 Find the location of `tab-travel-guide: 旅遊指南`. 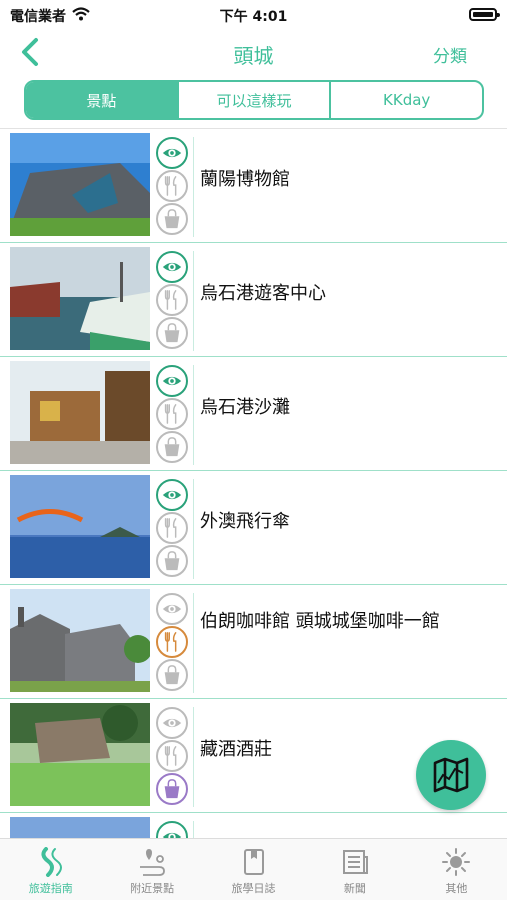

tab-travel-guide: 旅遊指南 is located at coordinates (50, 869).